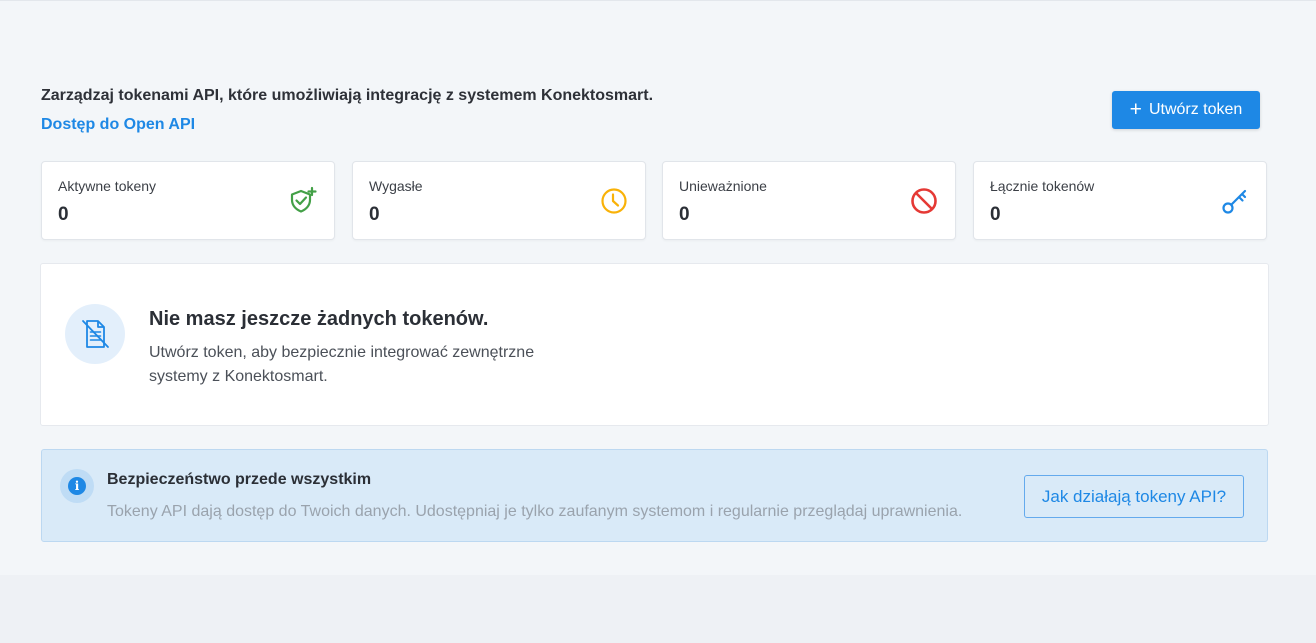 Image resolution: width=1316 pixels, height=643 pixels. Describe the element at coordinates (1195, 109) in the screenshot. I see `create-token-label: Utwórz token` at that location.